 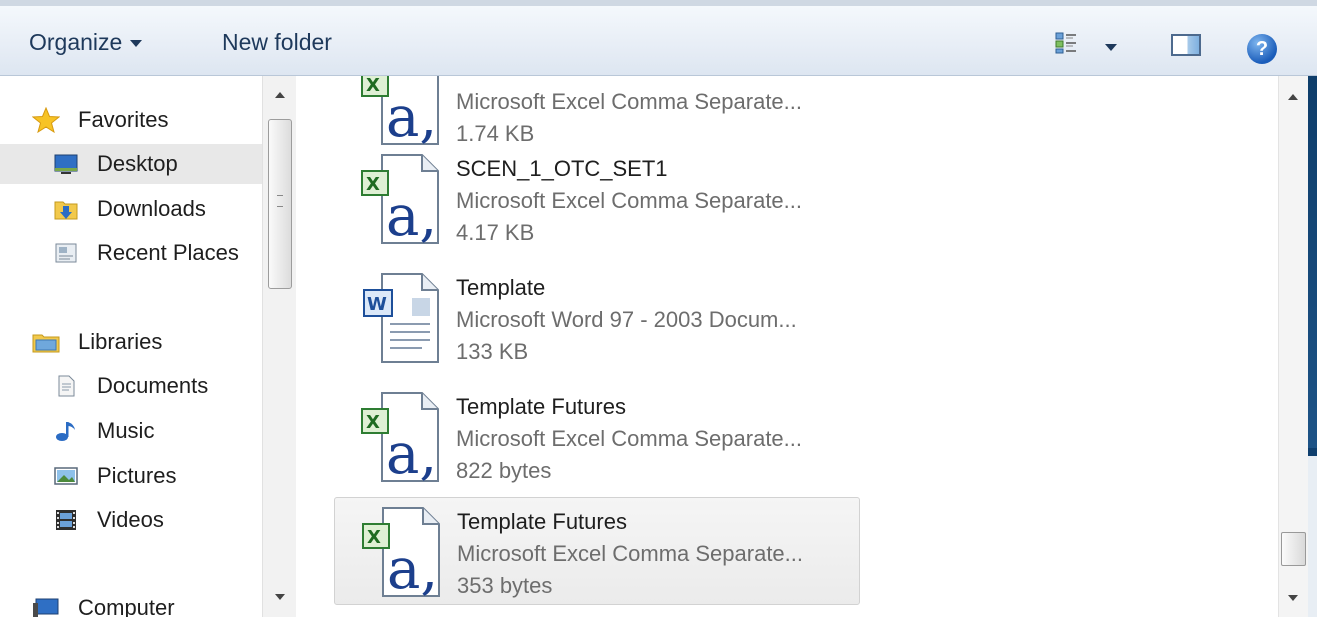 What do you see at coordinates (66, 253) in the screenshot?
I see `recent-places-icon` at bounding box center [66, 253].